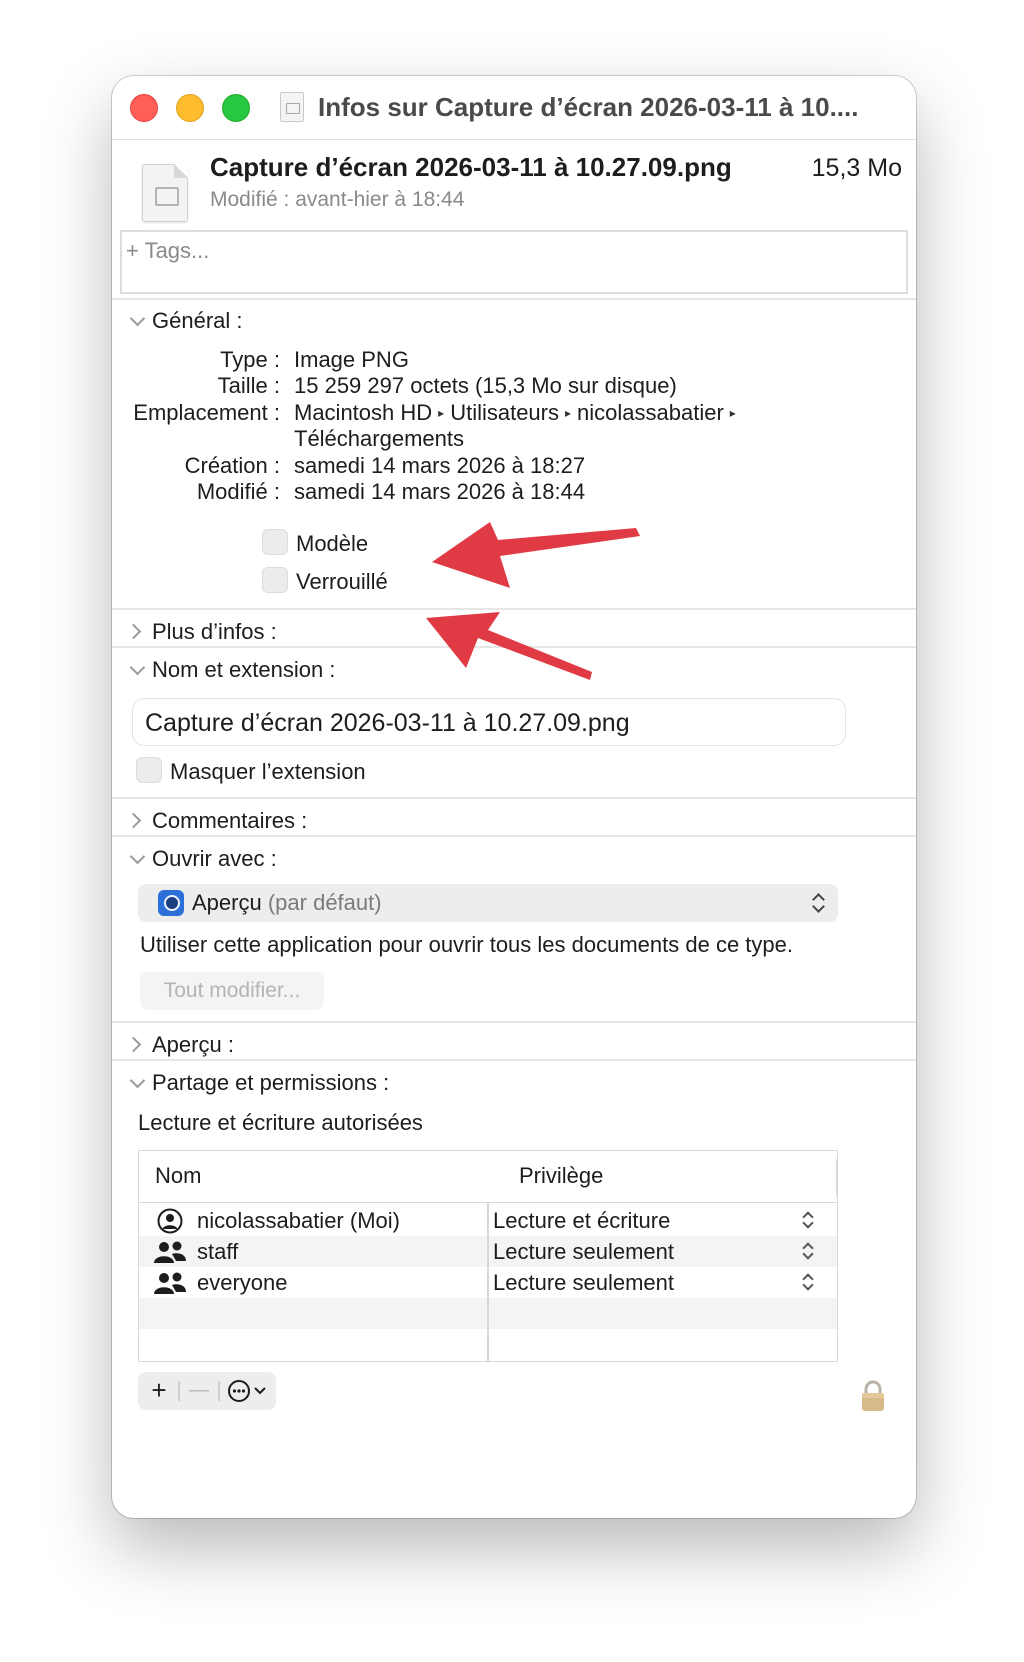 The height and width of the screenshot is (1662, 1024). What do you see at coordinates (197, 321) in the screenshot?
I see `section-general-title: Général :` at bounding box center [197, 321].